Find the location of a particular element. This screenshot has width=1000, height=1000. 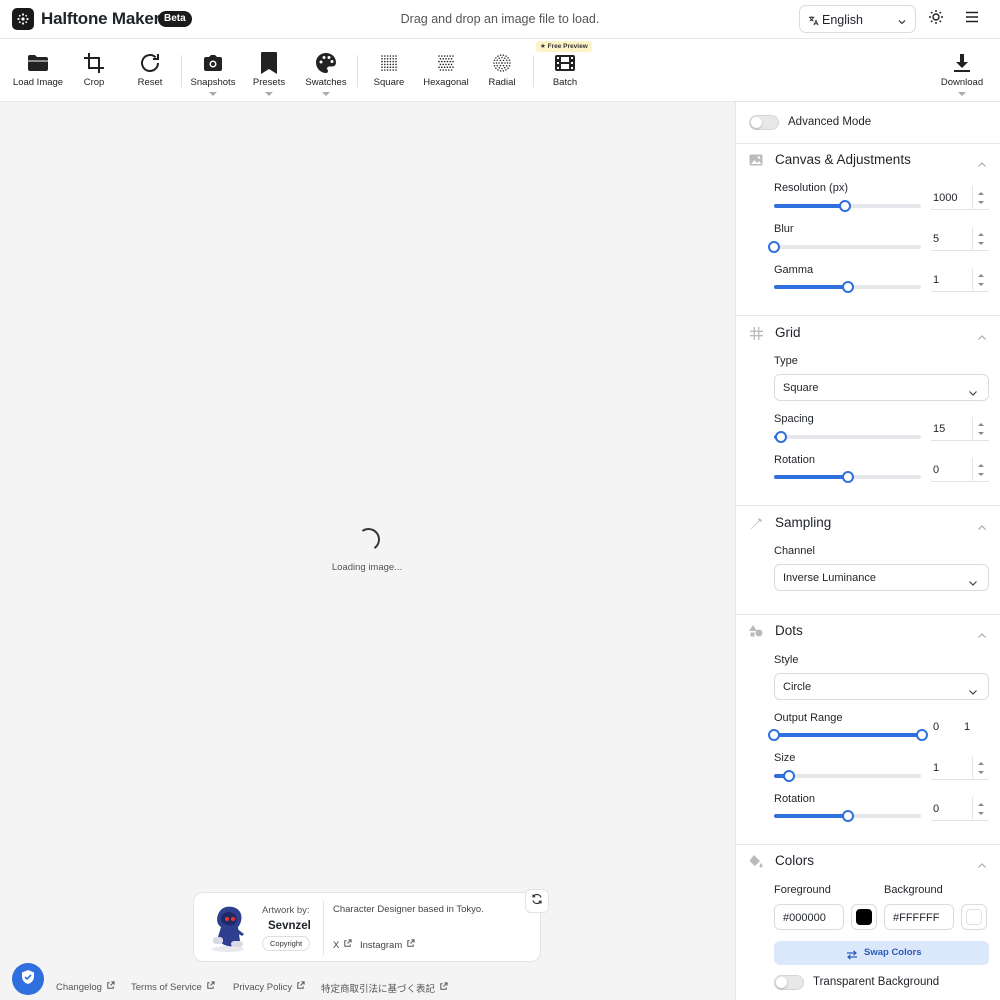

privacy-policy-link: Privacy Policy is located at coordinates (269, 987).